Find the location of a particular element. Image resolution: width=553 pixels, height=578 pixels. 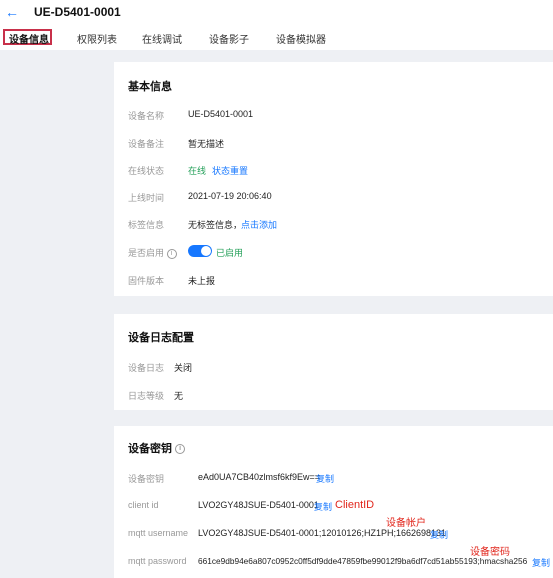

tab-device-info: 设备信息 is located at coordinates (29, 38).